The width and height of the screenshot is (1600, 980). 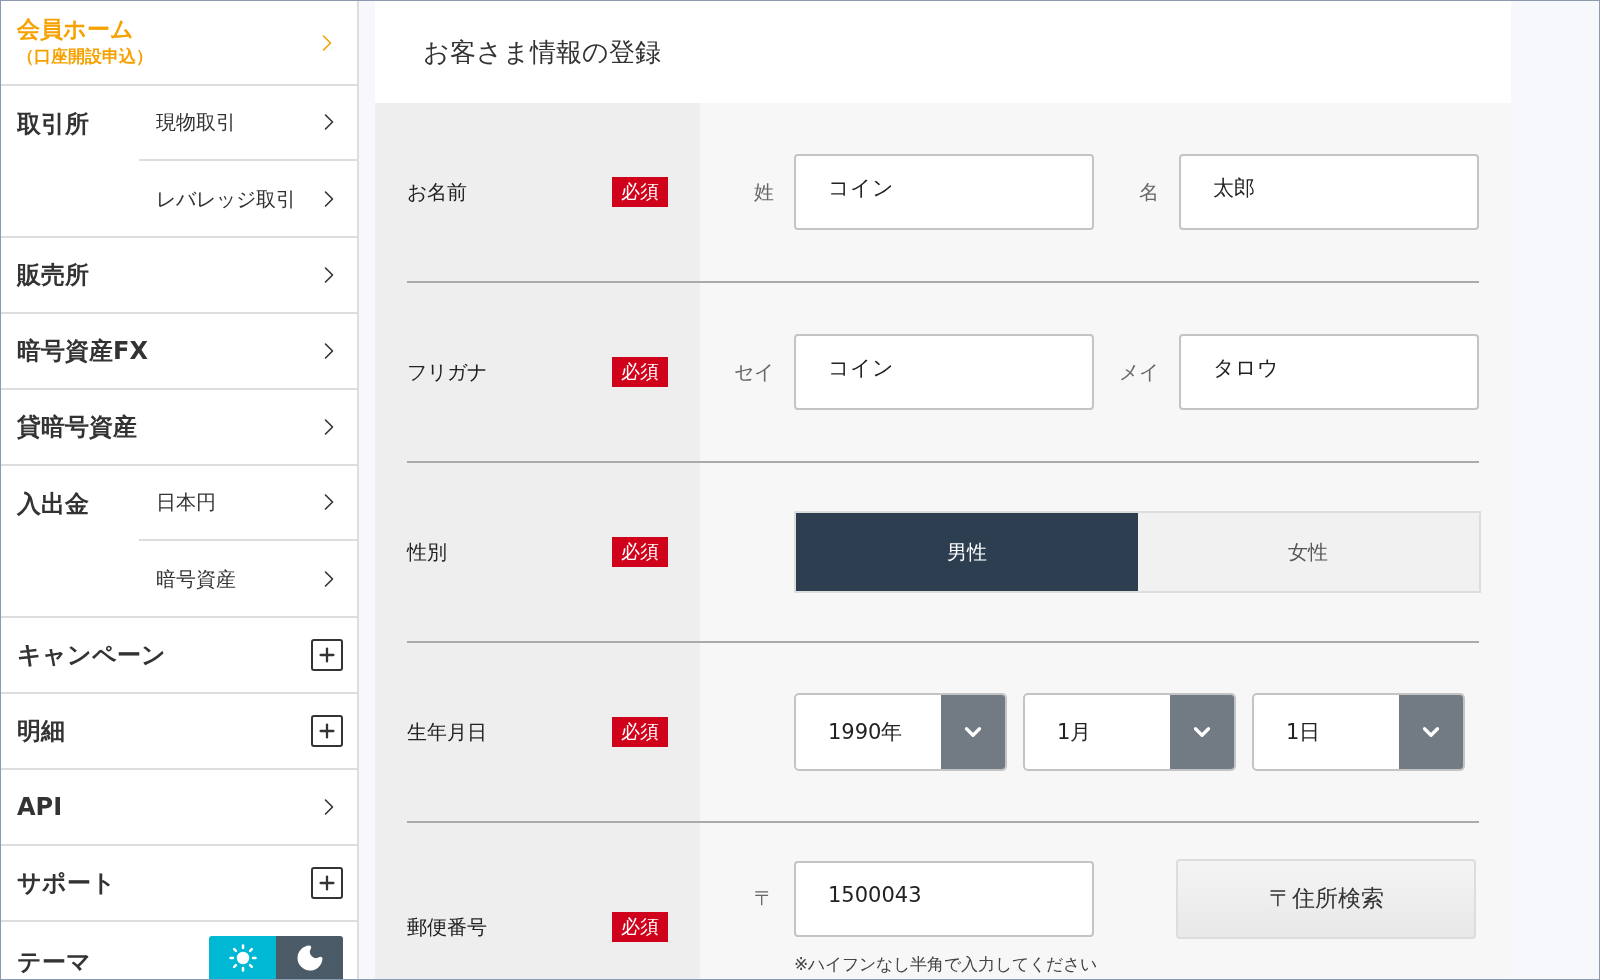 I want to click on field-prefix-label: セイ, so click(x=754, y=372).